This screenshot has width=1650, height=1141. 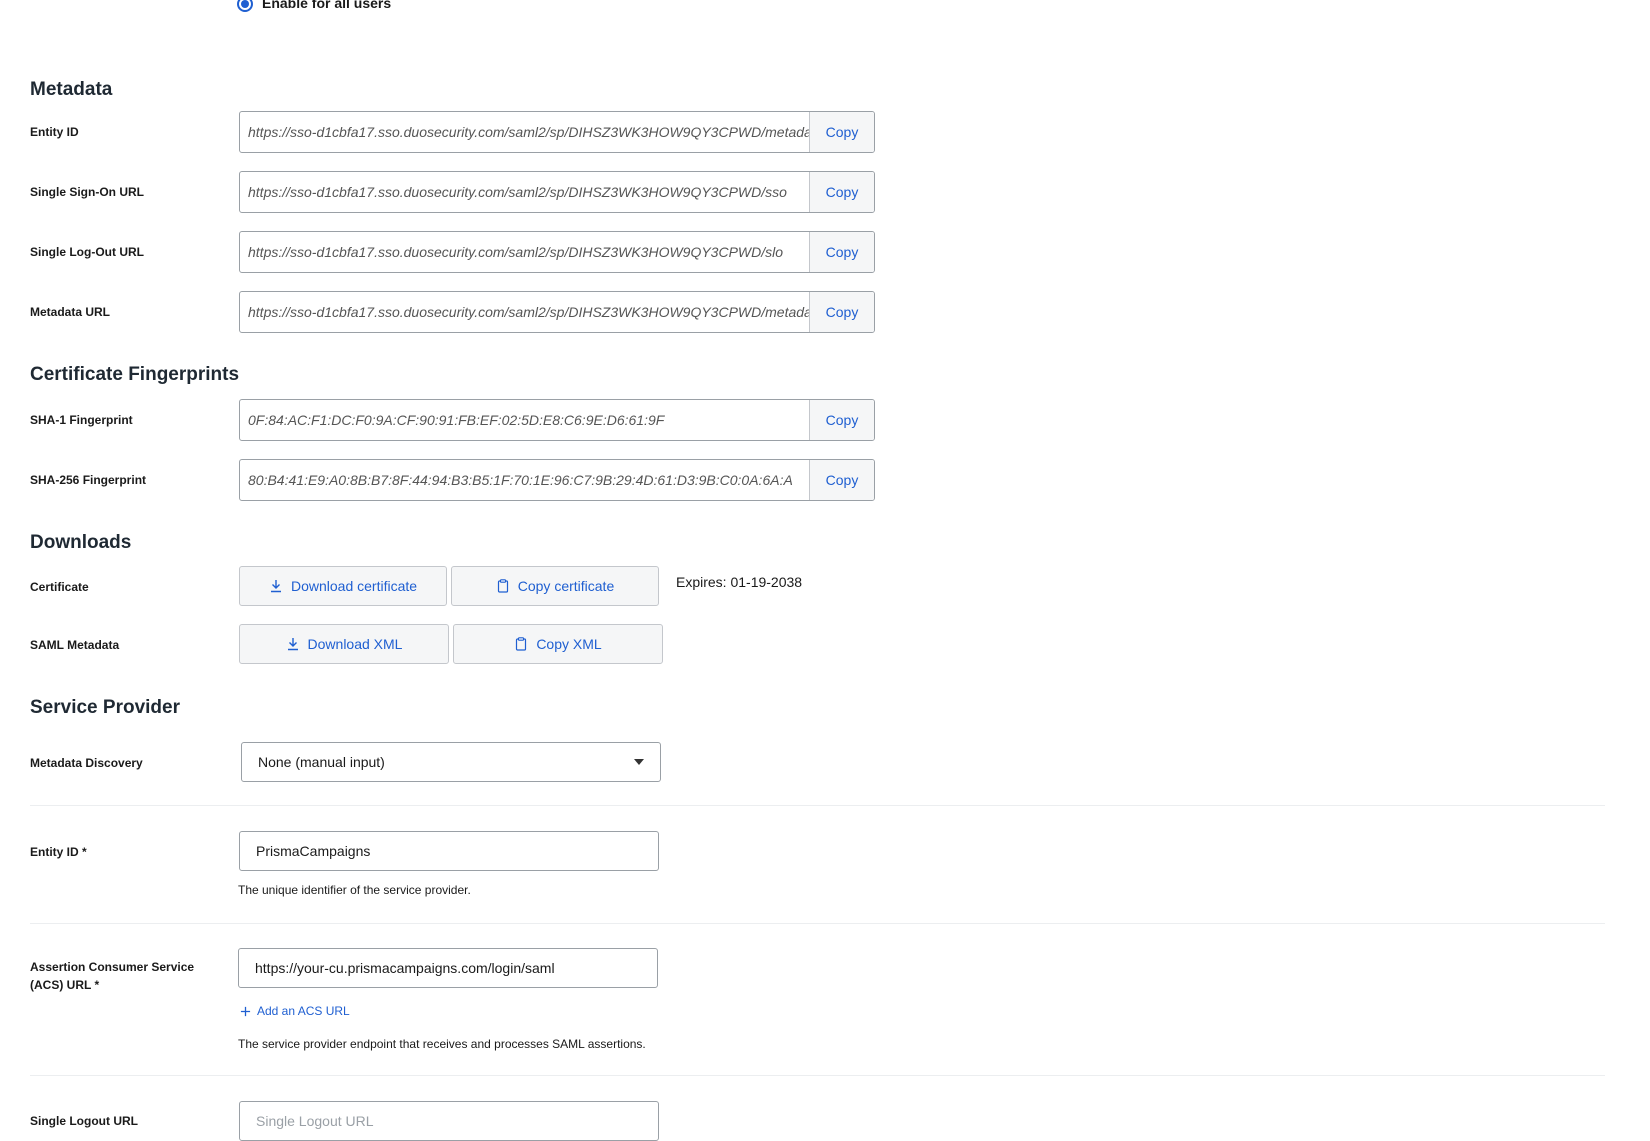 What do you see at coordinates (841, 252) in the screenshot?
I see `copy-slo-url-button: Copy` at bounding box center [841, 252].